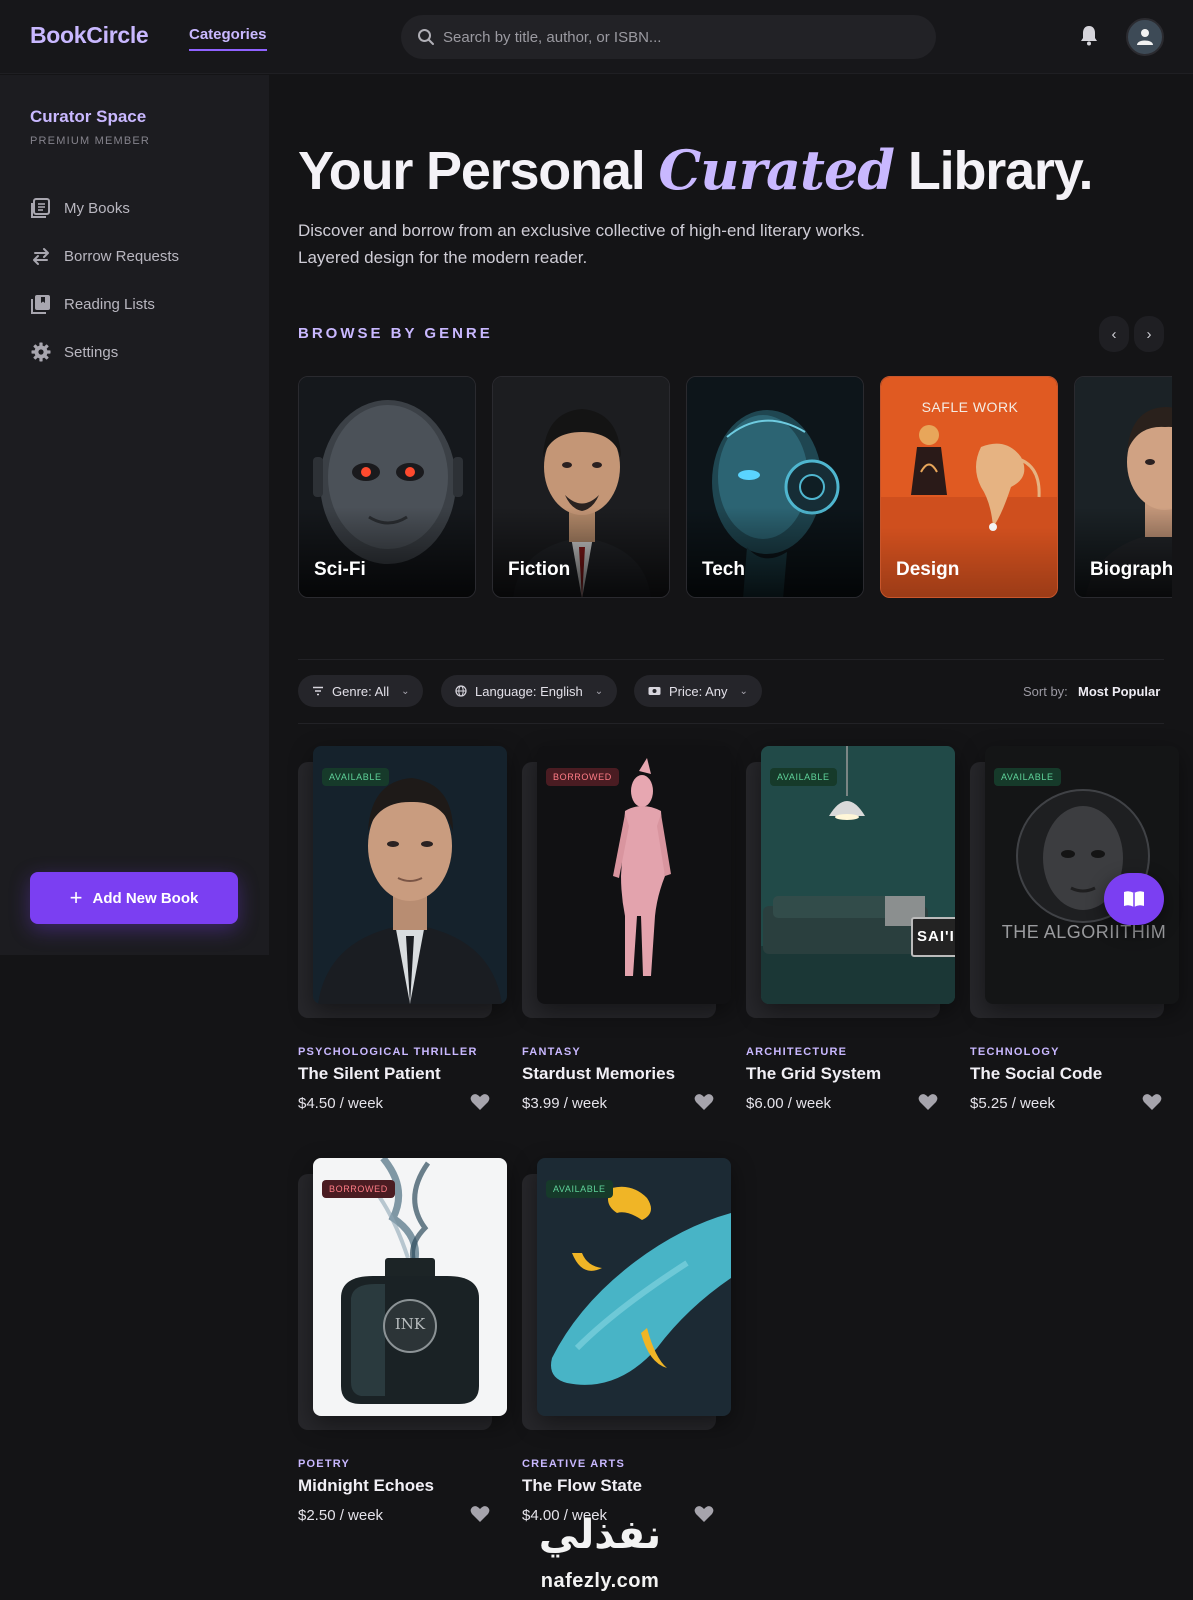 The image size is (1193, 1600). I want to click on title-part-1: Your Personal, so click(472, 171).